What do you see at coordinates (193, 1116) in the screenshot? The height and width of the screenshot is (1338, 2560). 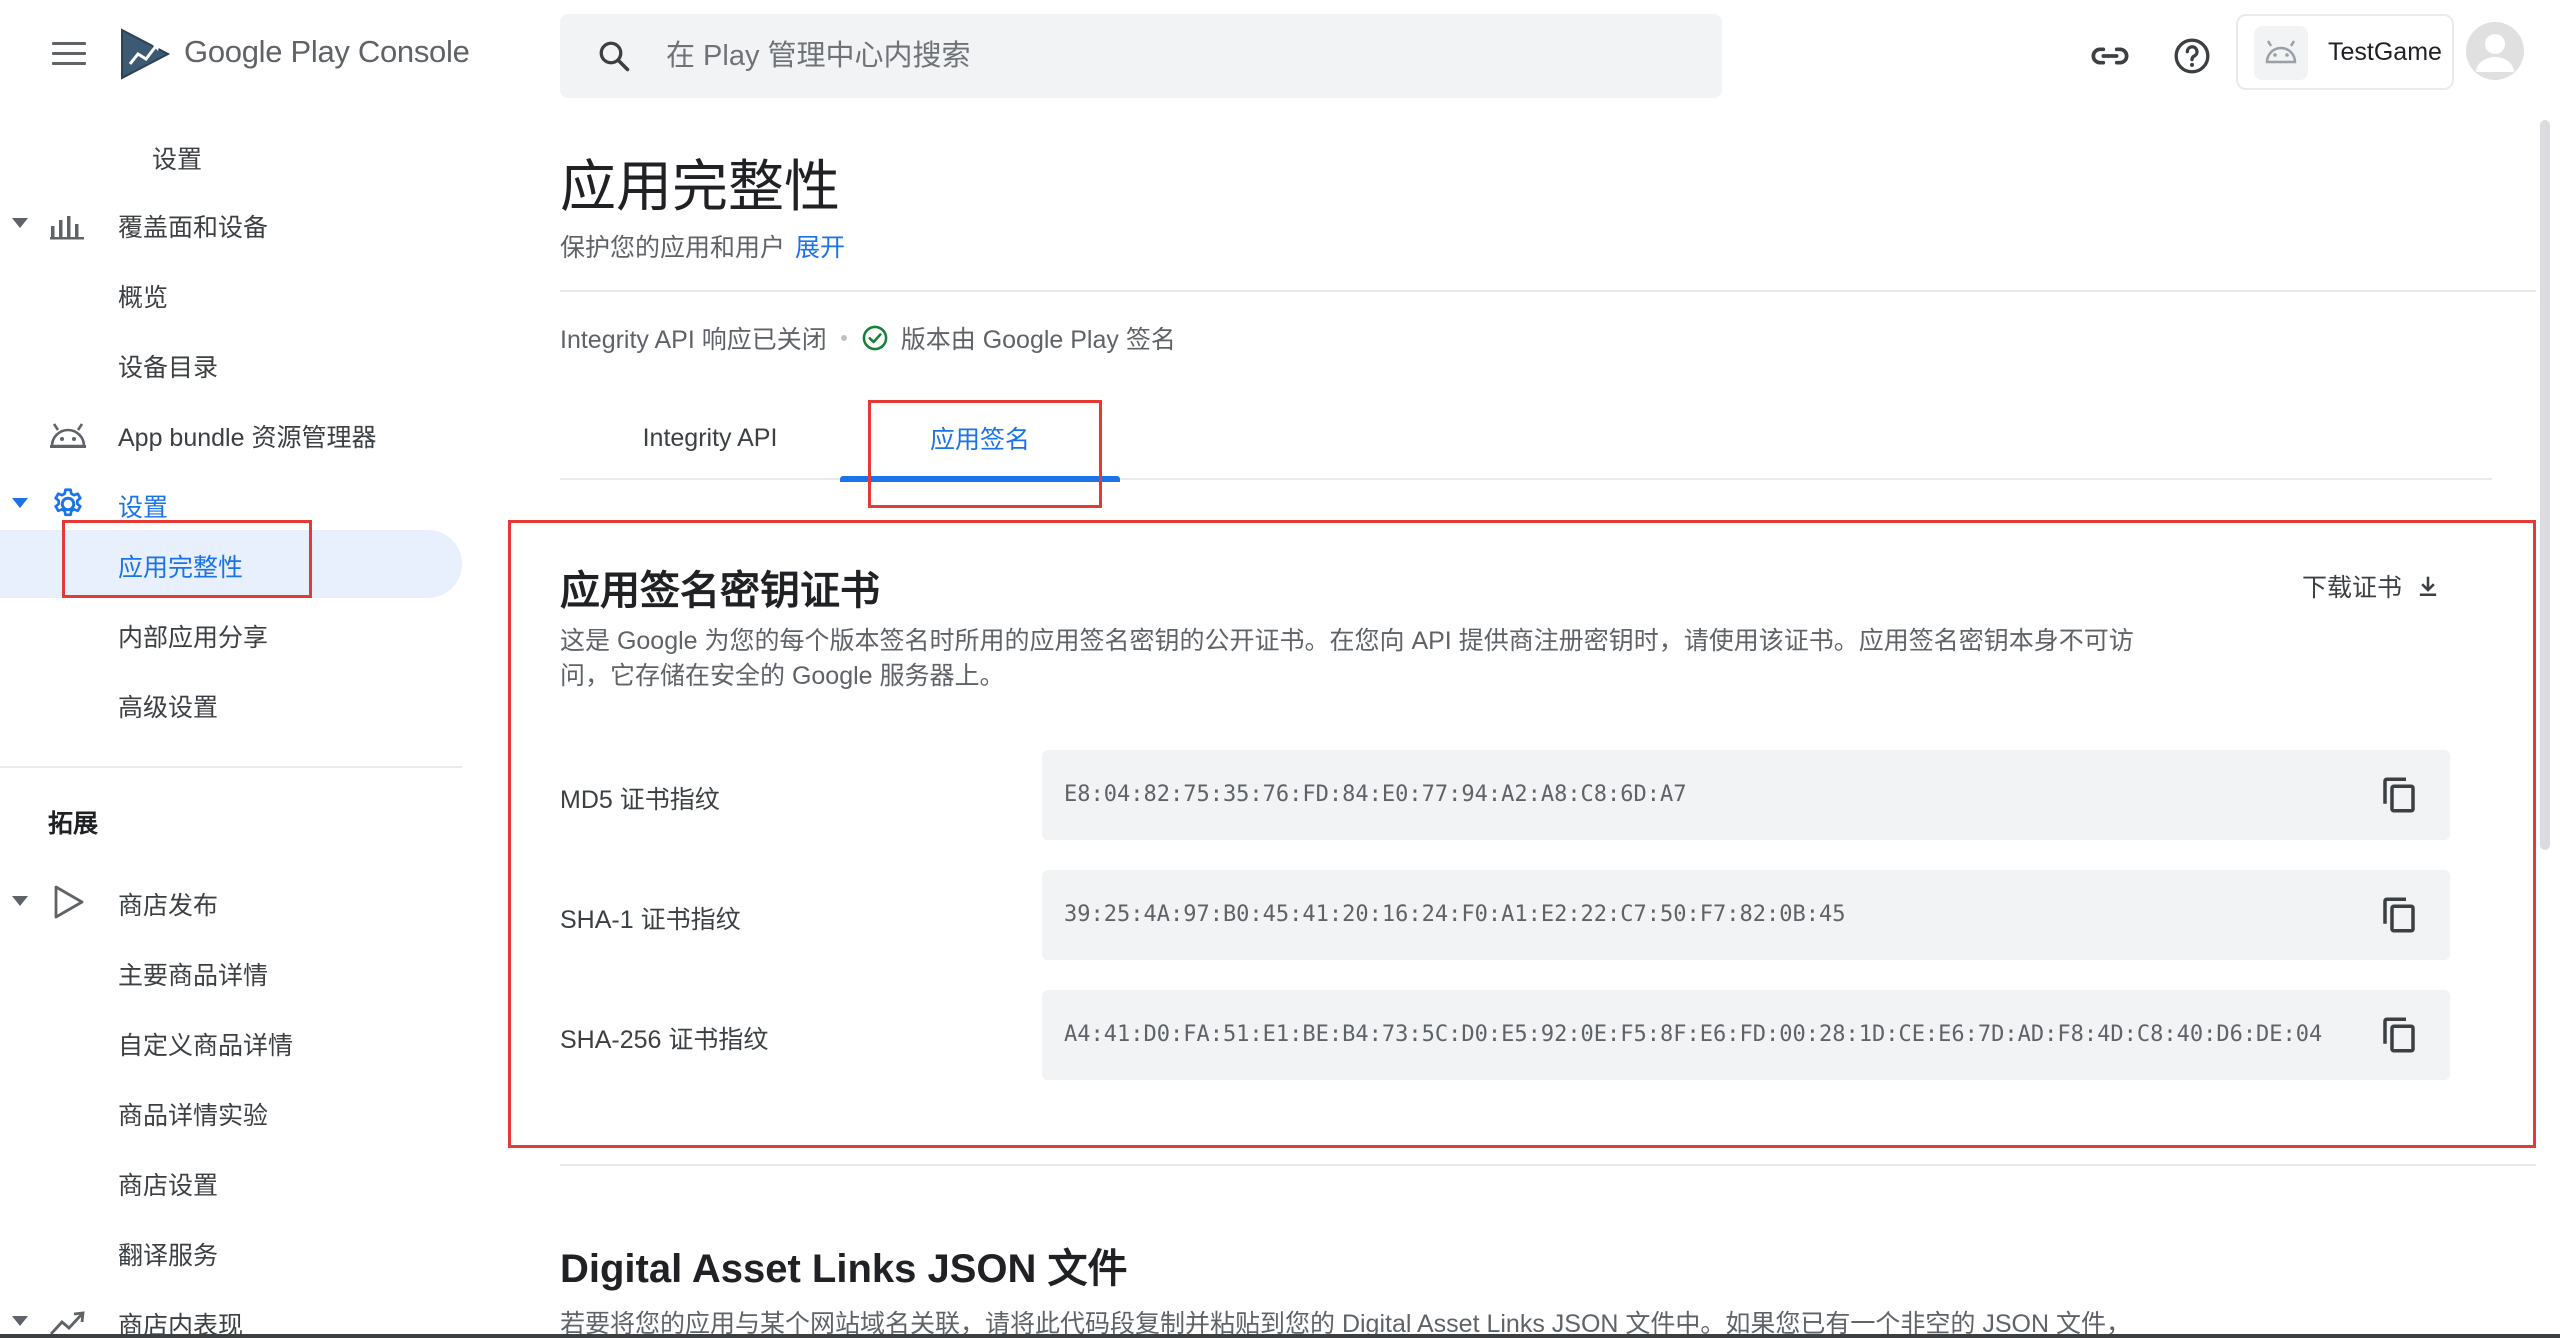 I see `sidebar-item-label: 商品详情实验` at bounding box center [193, 1116].